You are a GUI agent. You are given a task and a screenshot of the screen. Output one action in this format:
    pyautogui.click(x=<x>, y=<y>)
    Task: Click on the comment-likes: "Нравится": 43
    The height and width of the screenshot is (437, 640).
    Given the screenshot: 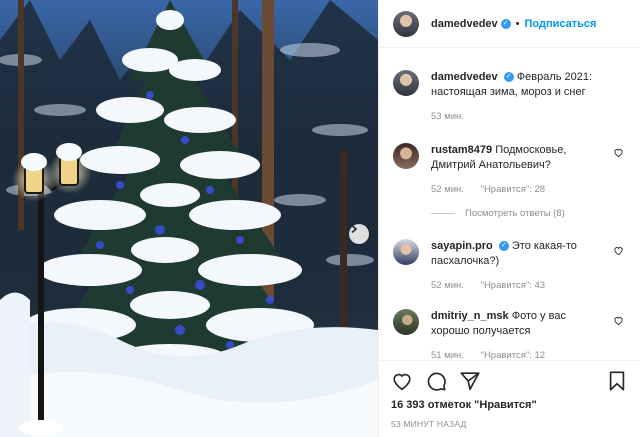 What is the action you would take?
    pyautogui.click(x=513, y=285)
    